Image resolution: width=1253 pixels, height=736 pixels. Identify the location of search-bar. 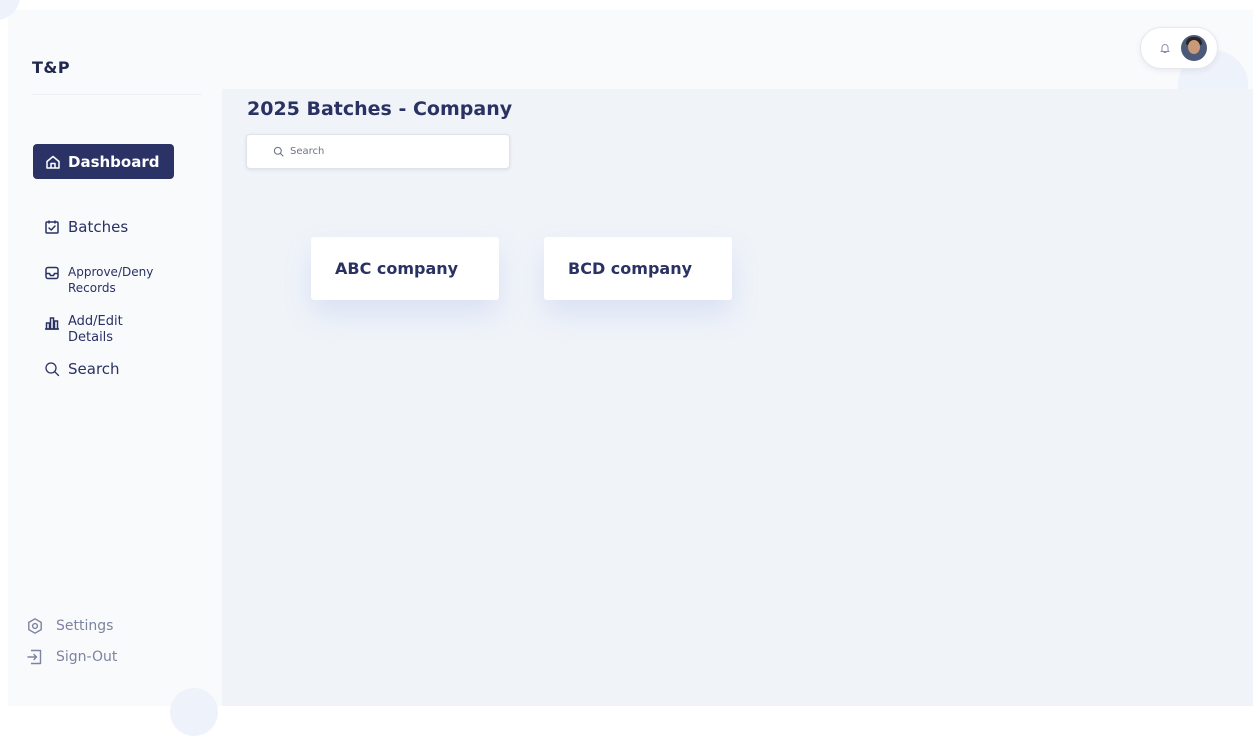
(378, 151).